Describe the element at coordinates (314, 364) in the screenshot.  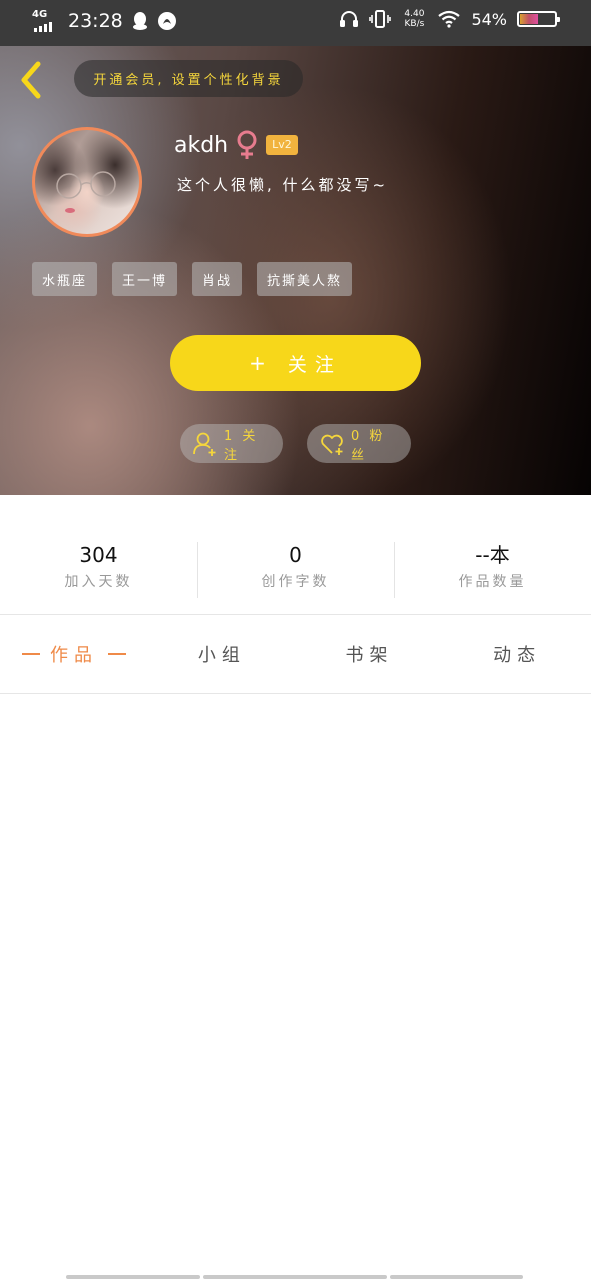
I see `follow-label: 关注` at that location.